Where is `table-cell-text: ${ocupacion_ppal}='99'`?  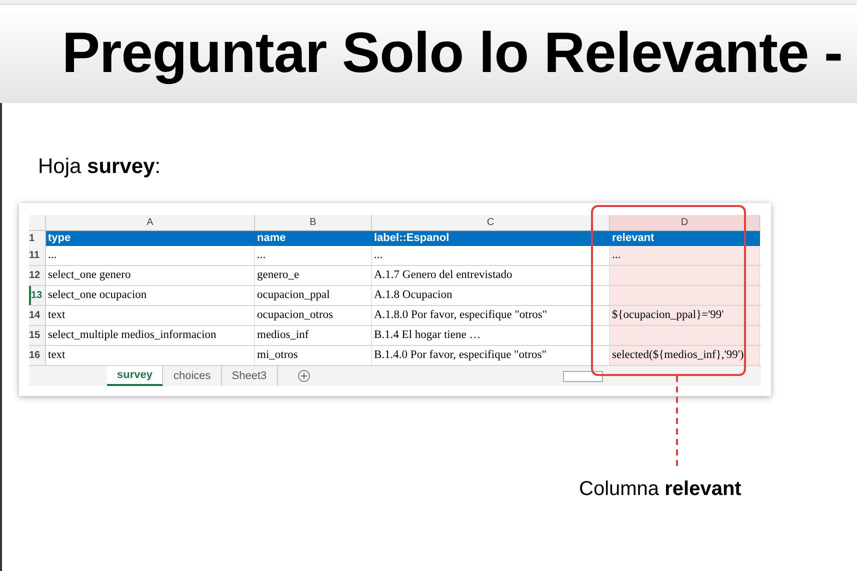
table-cell-text: ${ocupacion_ppal}='99' is located at coordinates (668, 315).